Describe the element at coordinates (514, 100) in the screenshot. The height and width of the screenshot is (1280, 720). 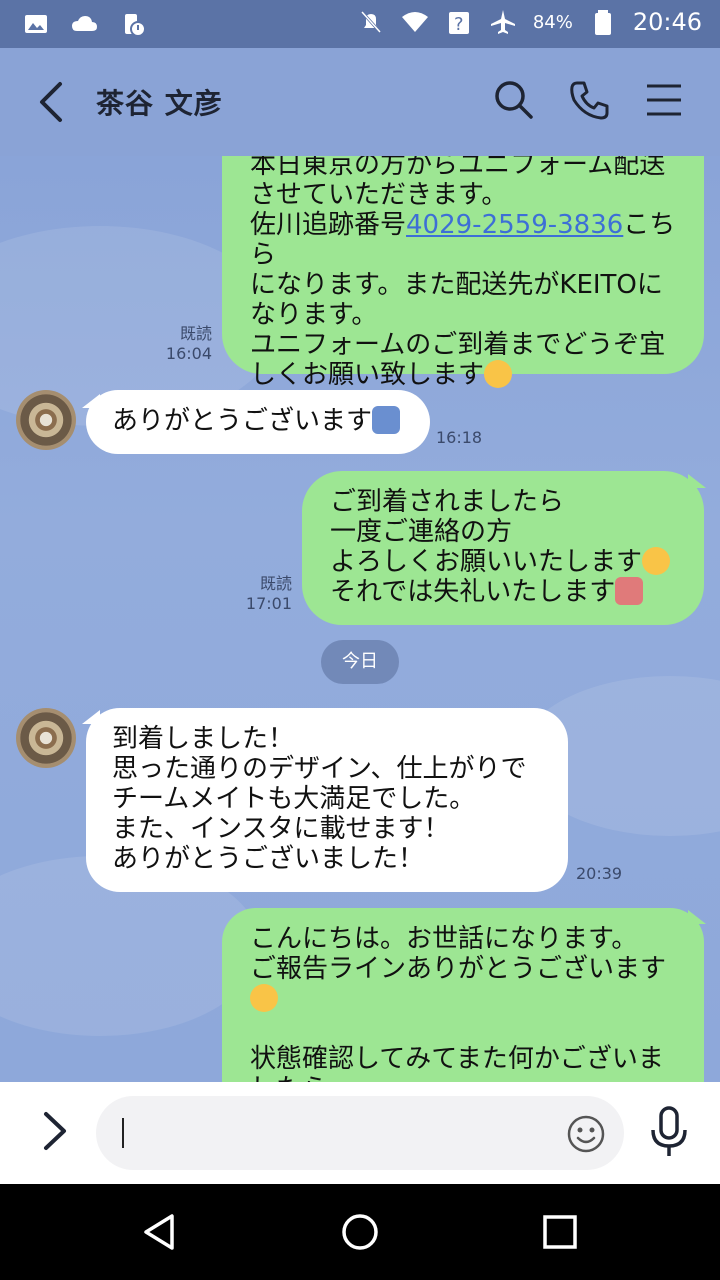
I see `search-icon` at that location.